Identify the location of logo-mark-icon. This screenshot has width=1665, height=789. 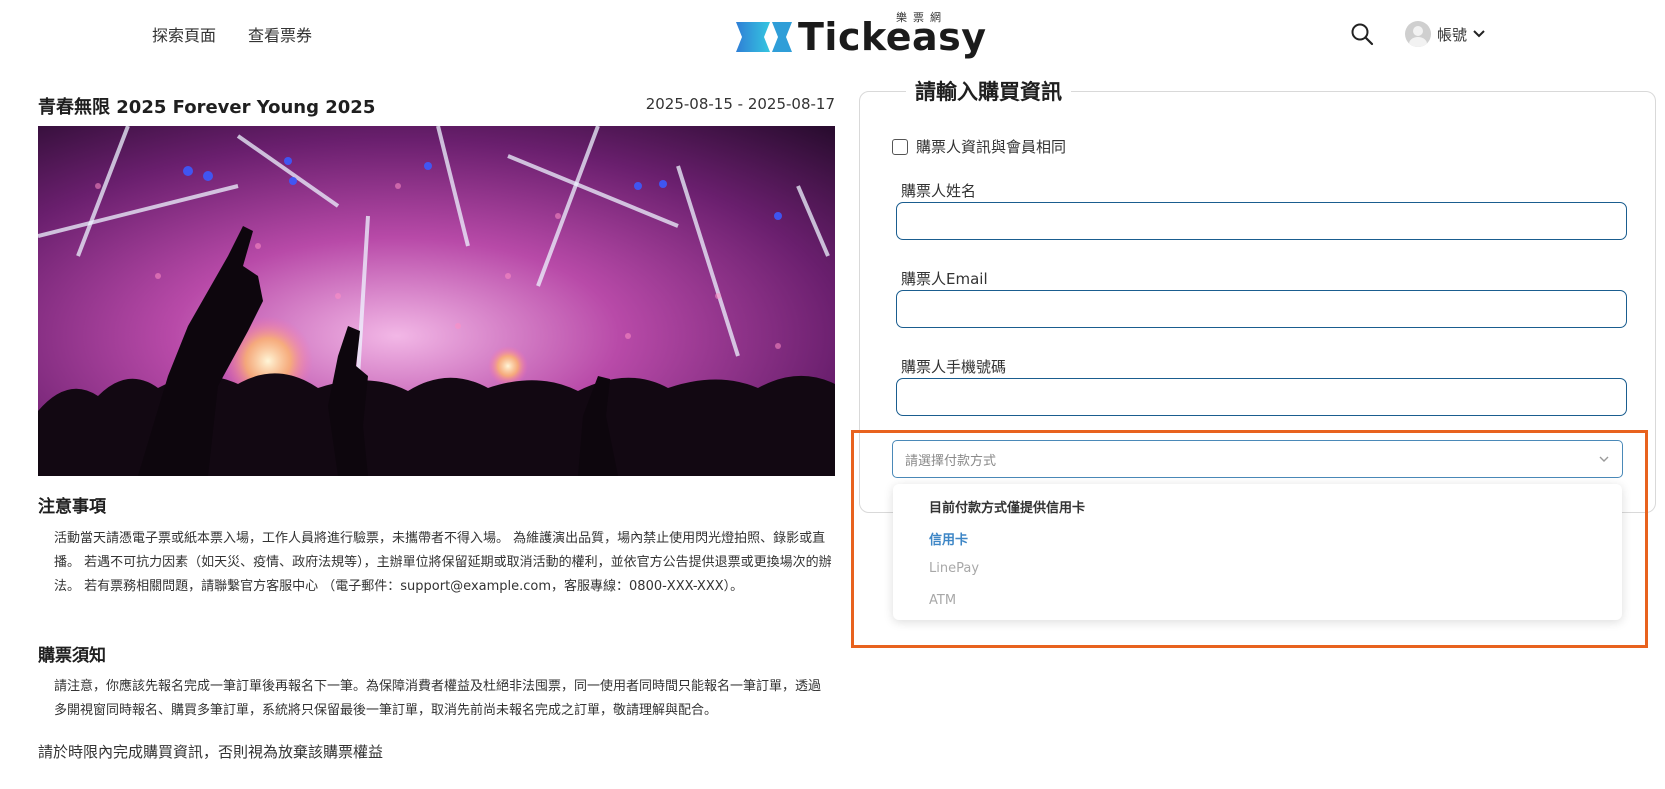
(764, 37).